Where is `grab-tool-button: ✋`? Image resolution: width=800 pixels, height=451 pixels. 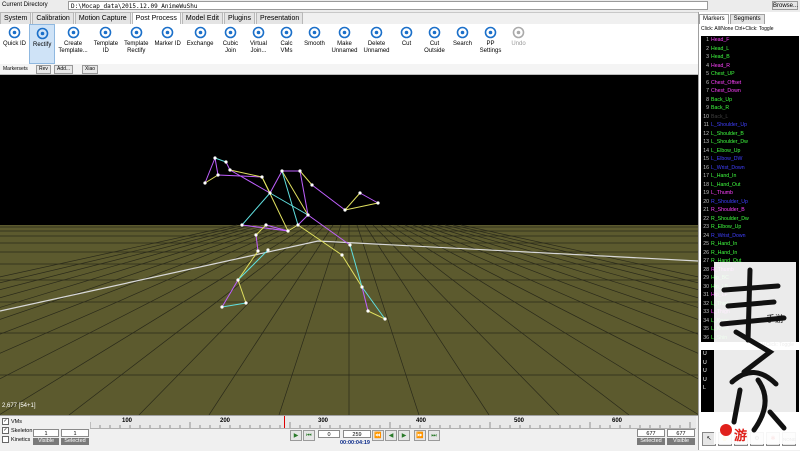 grab-tool-button: ✋ is located at coordinates (725, 439).